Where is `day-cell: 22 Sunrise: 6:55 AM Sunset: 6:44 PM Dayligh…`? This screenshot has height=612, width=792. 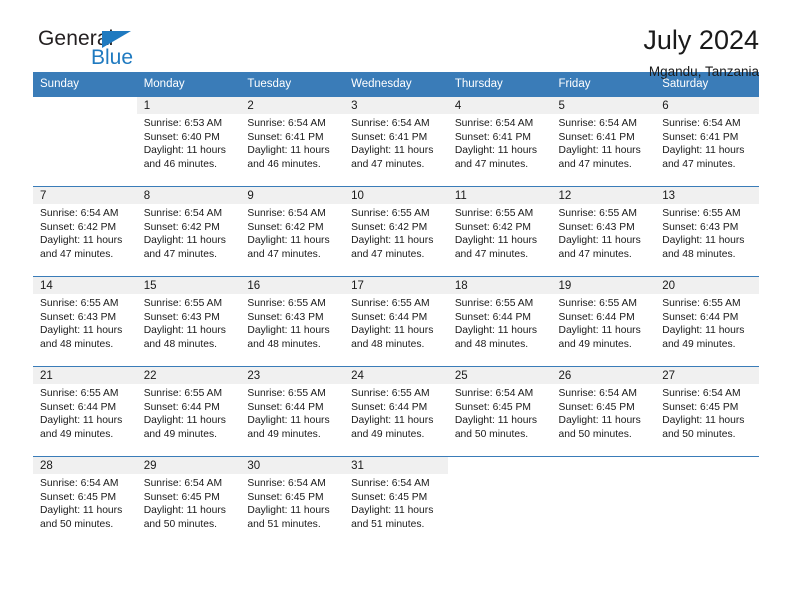
day-cell: 22 Sunrise: 6:55 AM Sunset: 6:44 PM Dayligh… is located at coordinates (188, 411).